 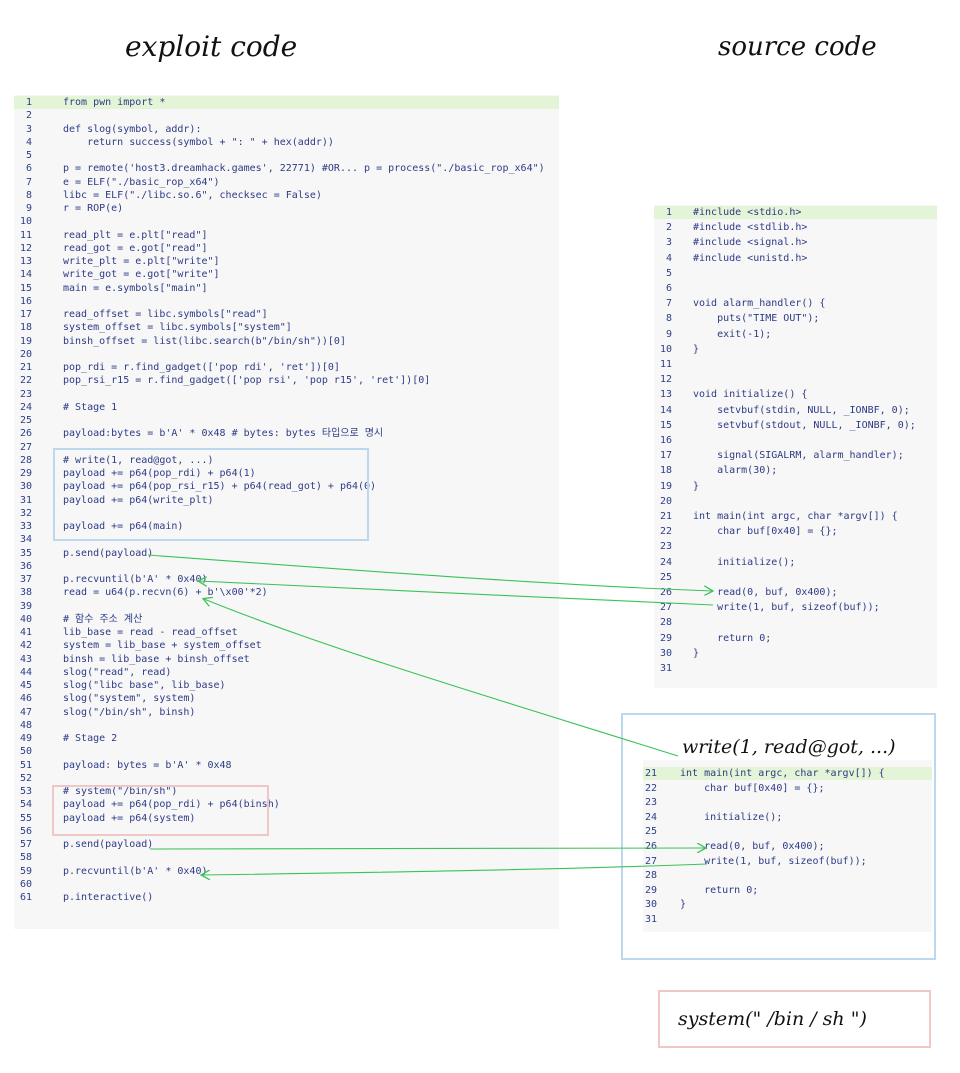 What do you see at coordinates (135, 288) in the screenshot?
I see `line-text: main = e.symbols["main"]` at bounding box center [135, 288].